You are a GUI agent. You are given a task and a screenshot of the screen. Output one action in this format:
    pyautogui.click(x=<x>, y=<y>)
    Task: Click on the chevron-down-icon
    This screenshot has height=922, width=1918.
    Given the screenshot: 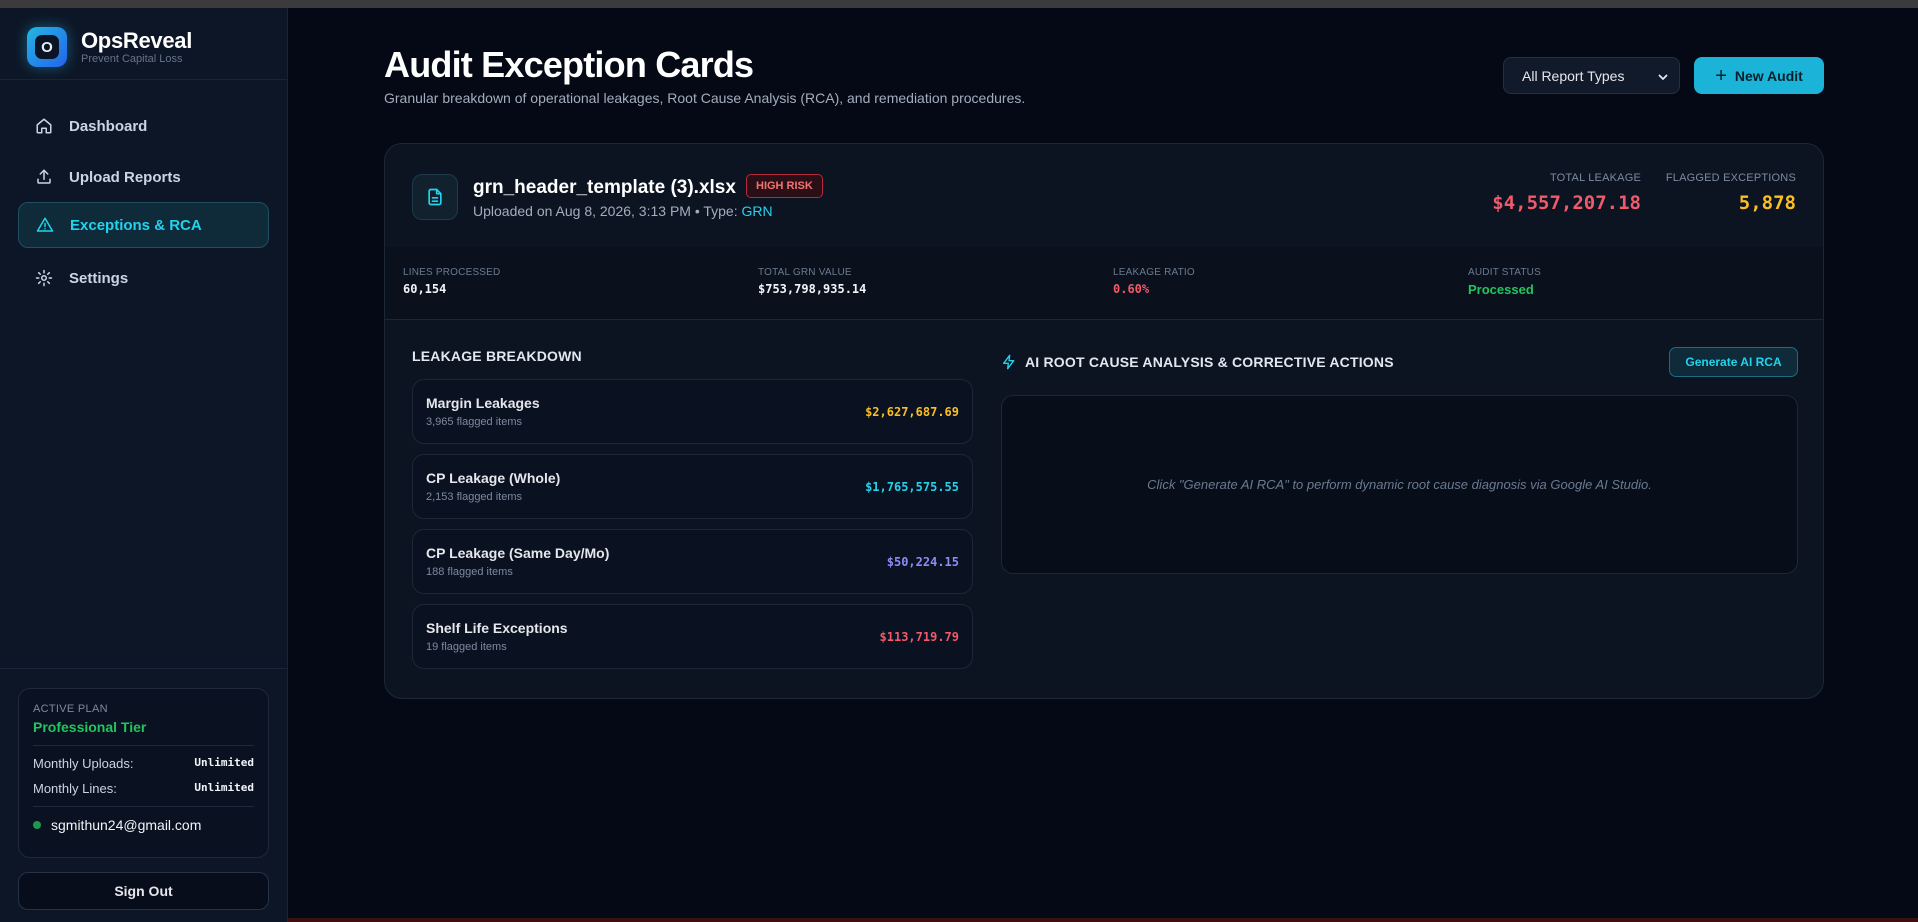 What is the action you would take?
    pyautogui.click(x=1663, y=77)
    